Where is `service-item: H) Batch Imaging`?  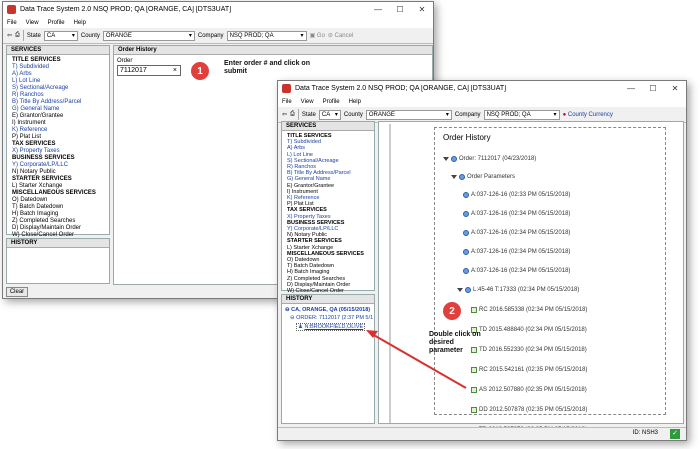 service-item: H) Batch Imaging is located at coordinates (58, 214).